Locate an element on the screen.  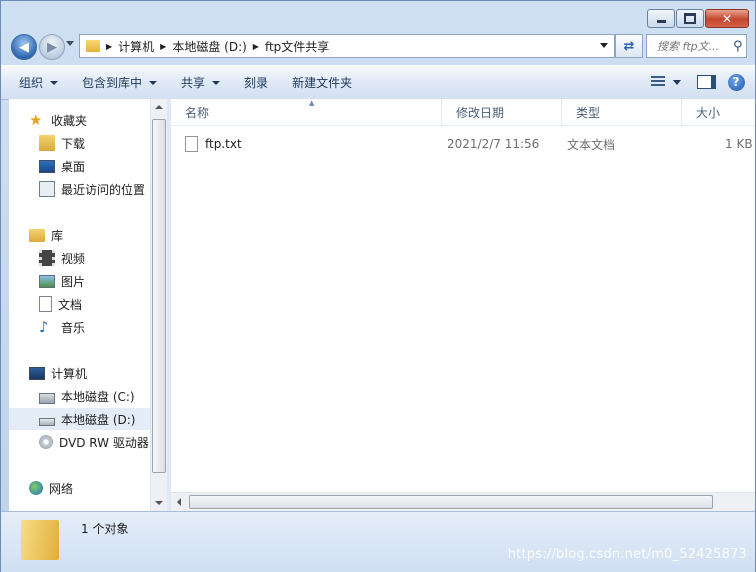
burn-label: 刻录 is located at coordinates (256, 83).